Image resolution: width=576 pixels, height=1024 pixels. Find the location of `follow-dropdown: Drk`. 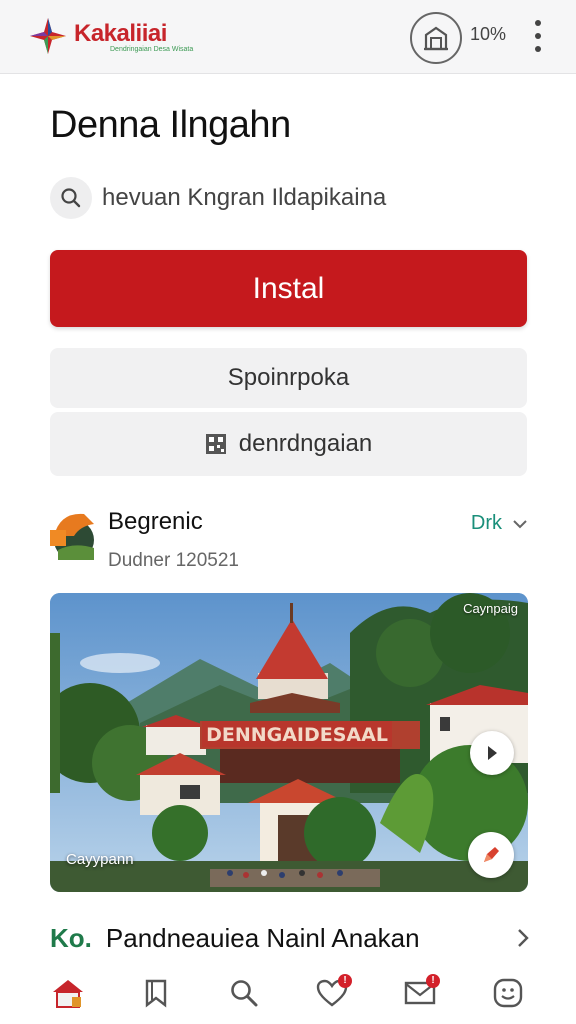

follow-dropdown: Drk is located at coordinates (499, 523).